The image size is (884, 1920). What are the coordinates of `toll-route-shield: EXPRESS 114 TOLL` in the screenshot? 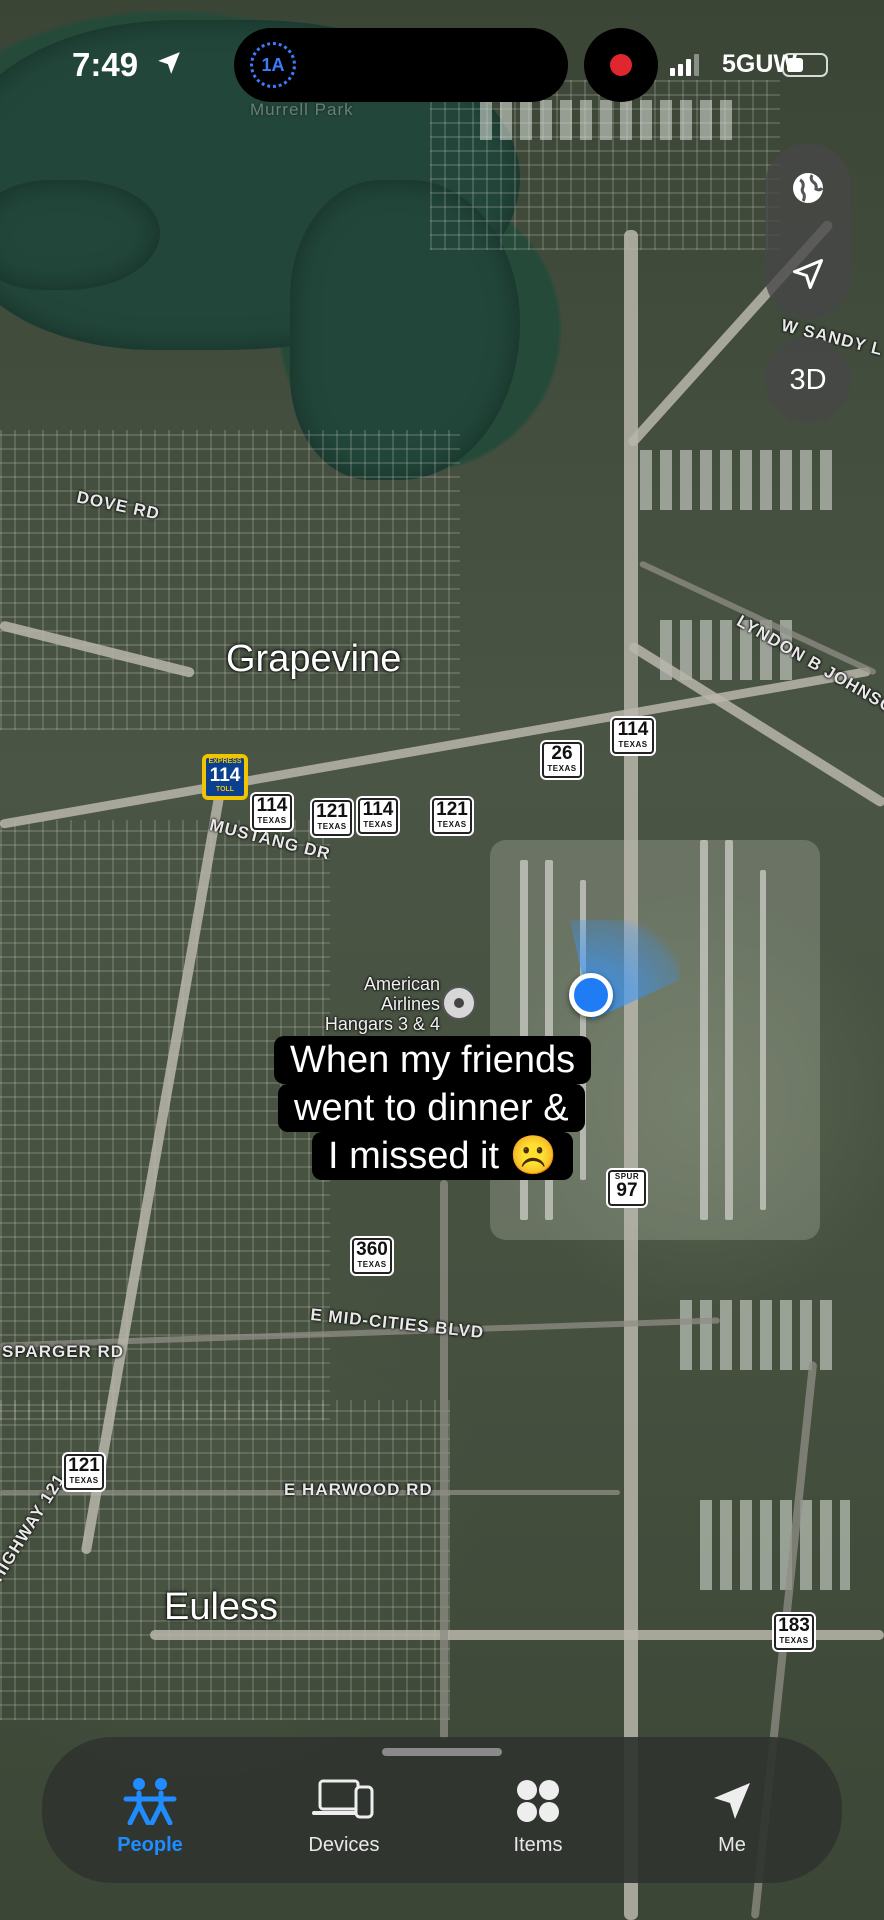 It's located at (225, 777).